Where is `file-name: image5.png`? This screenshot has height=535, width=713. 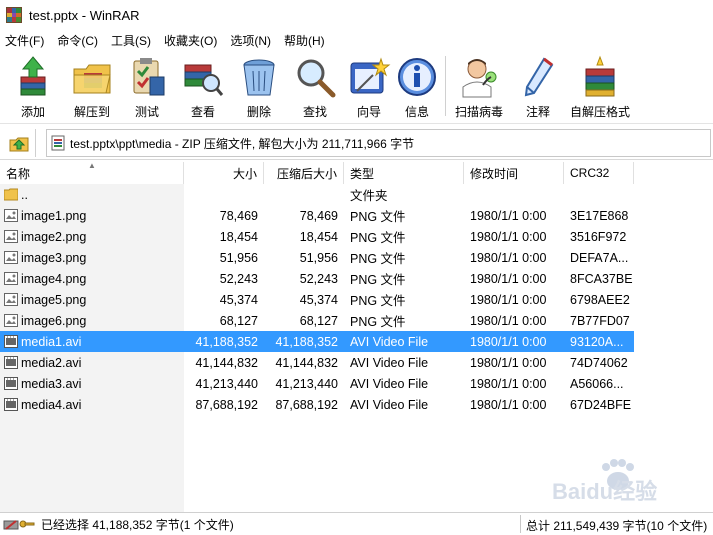
file-name: image5.png is located at coordinates (54, 299).